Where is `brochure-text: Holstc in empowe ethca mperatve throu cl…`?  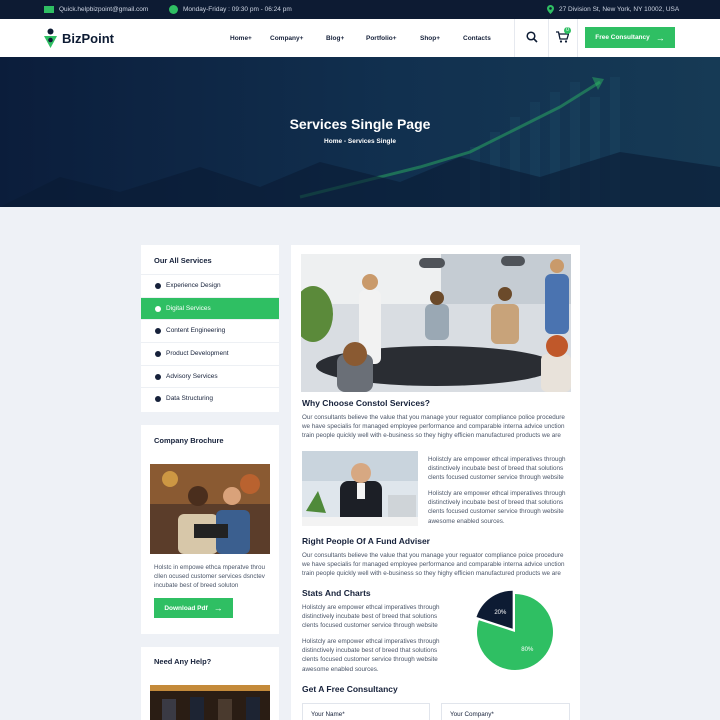
brochure-text: Holstc in empowe ethca mperatve throu cl… is located at coordinates (214, 577).